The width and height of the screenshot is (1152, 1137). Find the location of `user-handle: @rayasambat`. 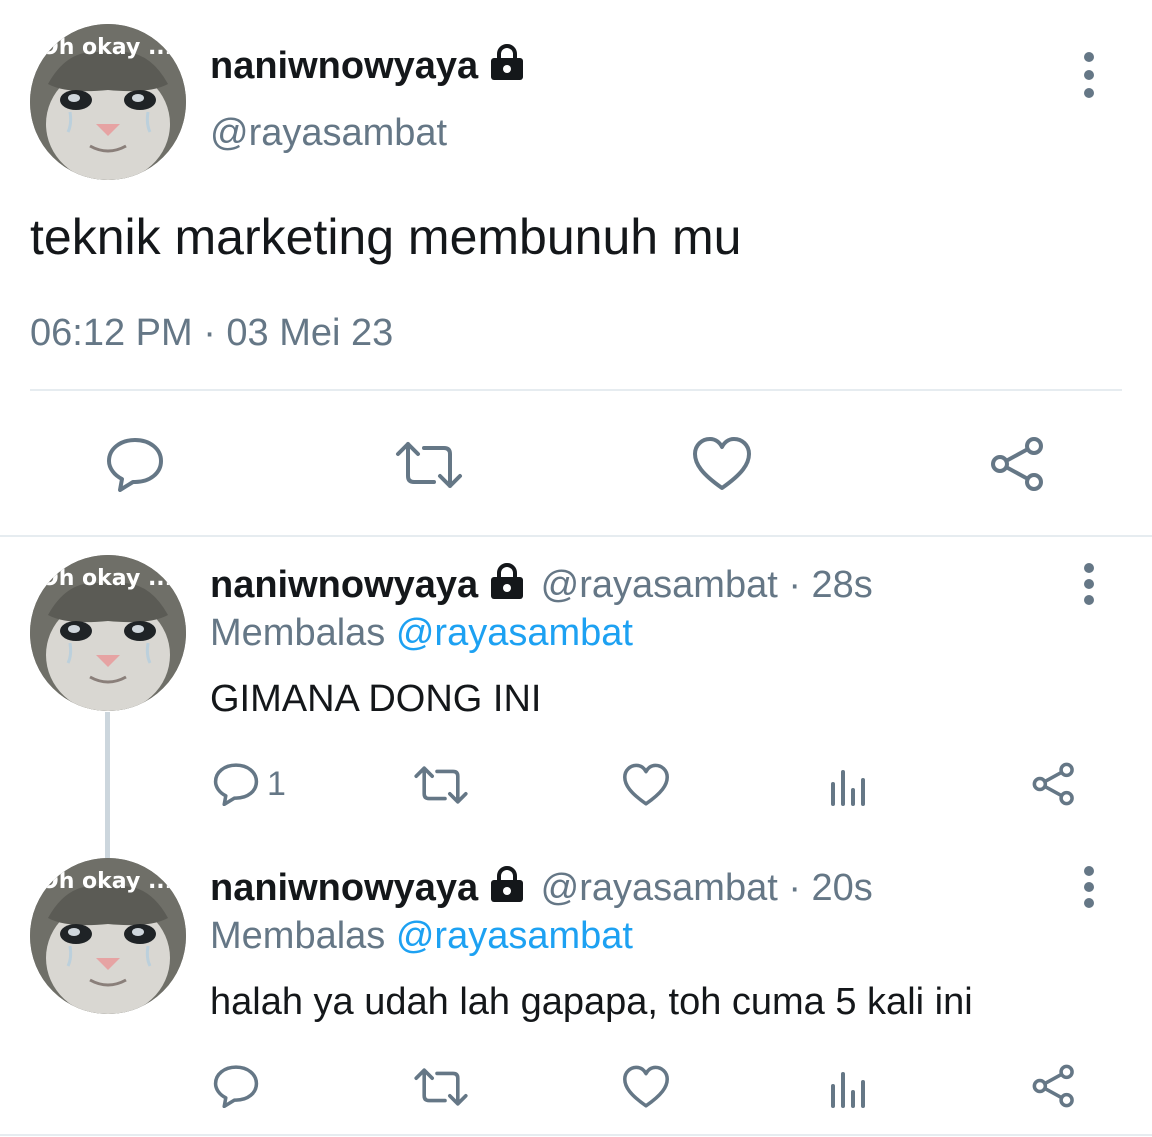

user-handle: @rayasambat is located at coordinates (328, 133).